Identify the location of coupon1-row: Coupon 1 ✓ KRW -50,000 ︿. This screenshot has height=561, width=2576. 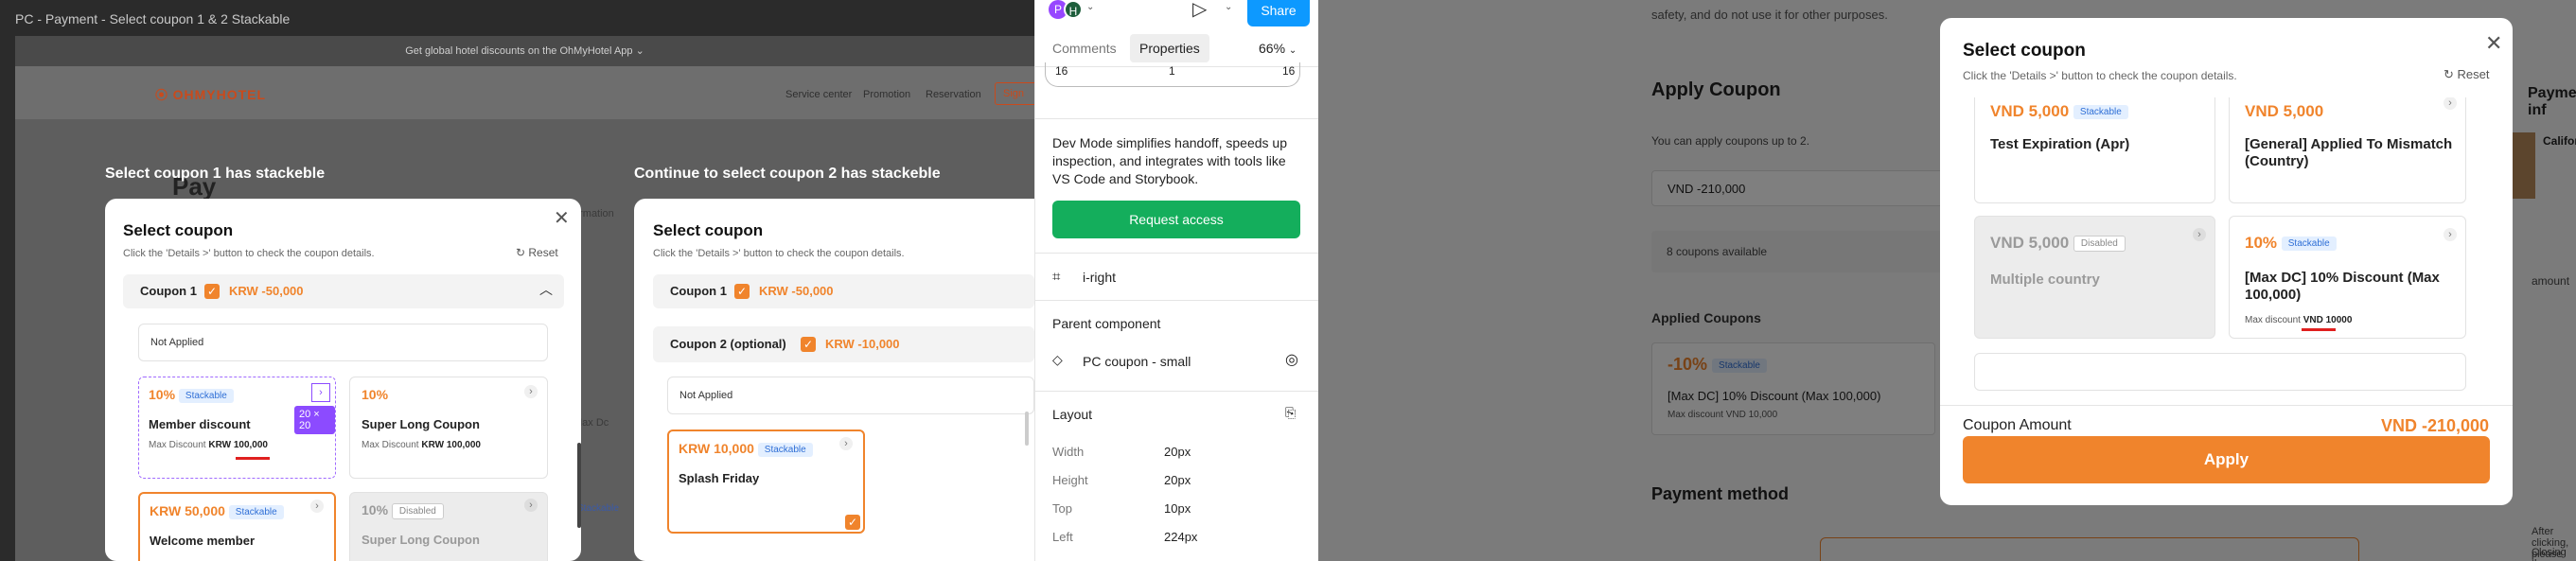
(343, 291).